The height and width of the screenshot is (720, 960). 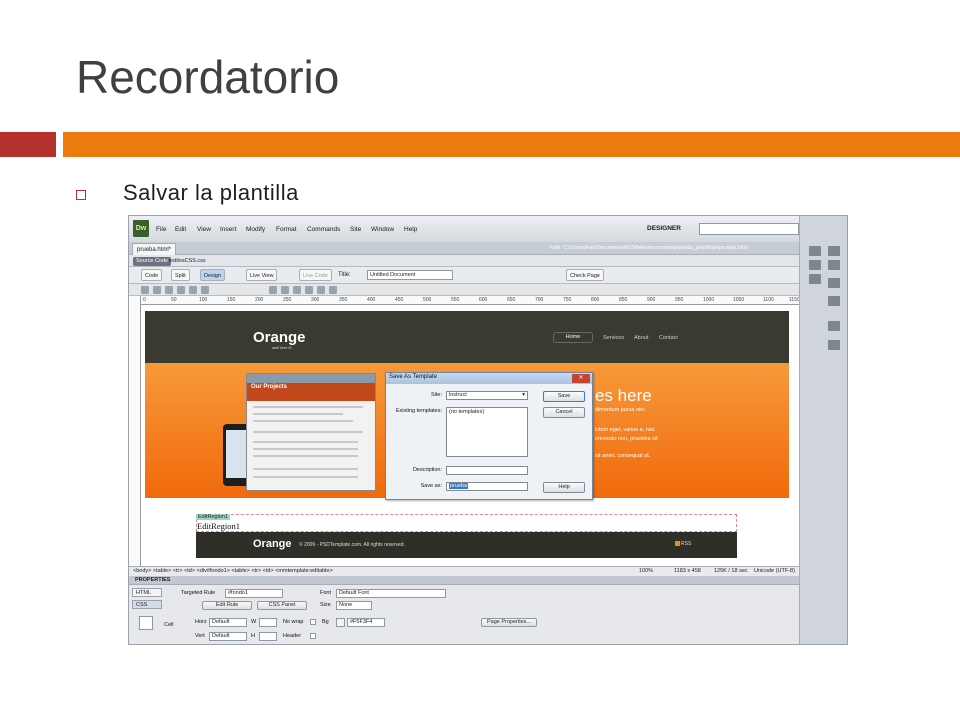 I want to click on site-nav-contact: Contact, so click(x=668, y=338).